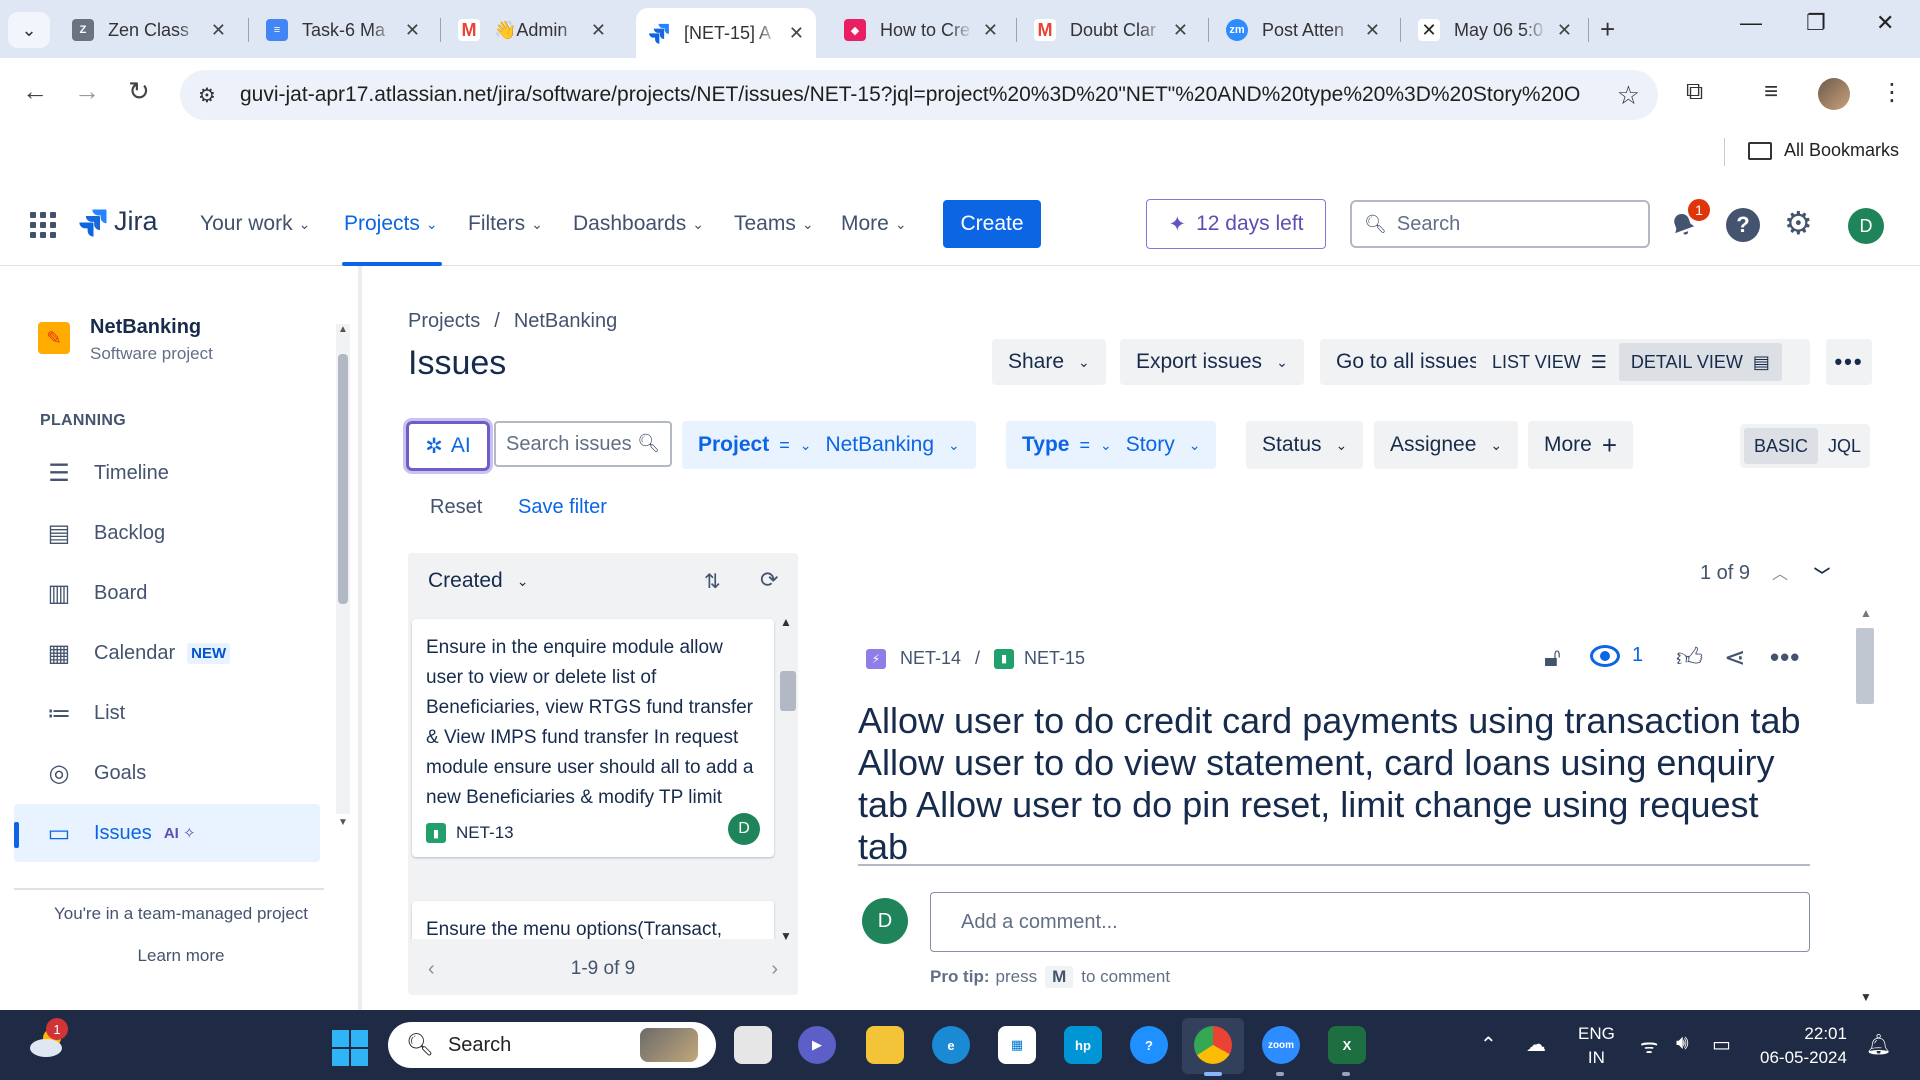 The width and height of the screenshot is (1920, 1080). I want to click on browser-tab: ≡ Task-6 Ma ✕, so click(343, 30).